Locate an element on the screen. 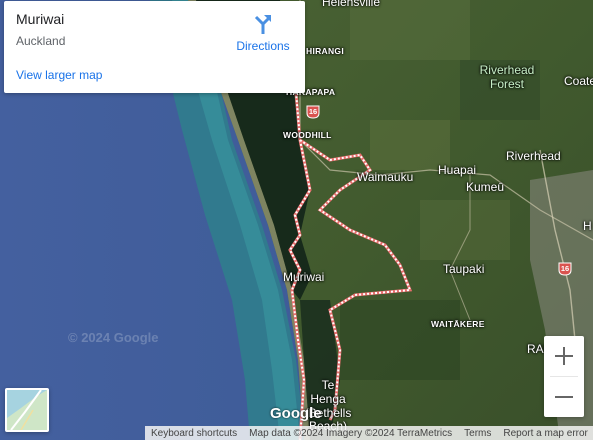  highway-16-shield: 16 is located at coordinates (313, 112).